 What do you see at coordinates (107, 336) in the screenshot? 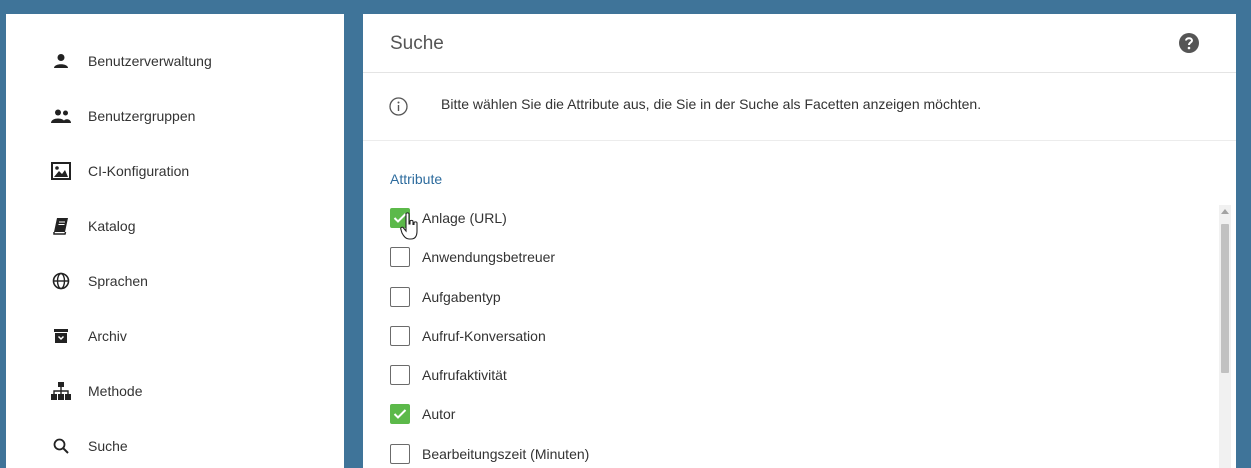
I see `sidebar-item-label: Archiv` at bounding box center [107, 336].